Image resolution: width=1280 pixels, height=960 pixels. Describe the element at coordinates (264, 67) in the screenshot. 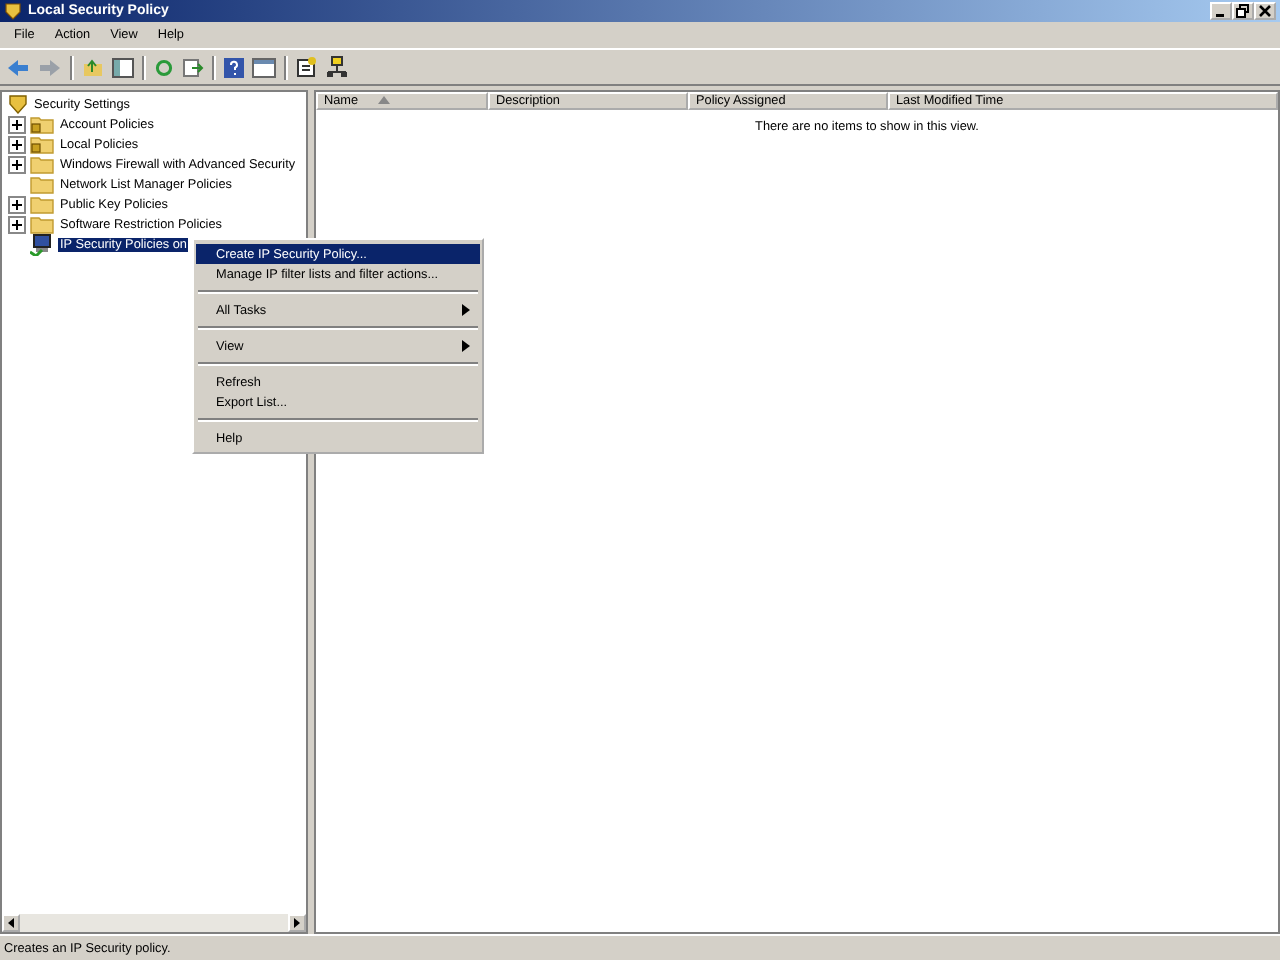

I see `window-icon` at that location.